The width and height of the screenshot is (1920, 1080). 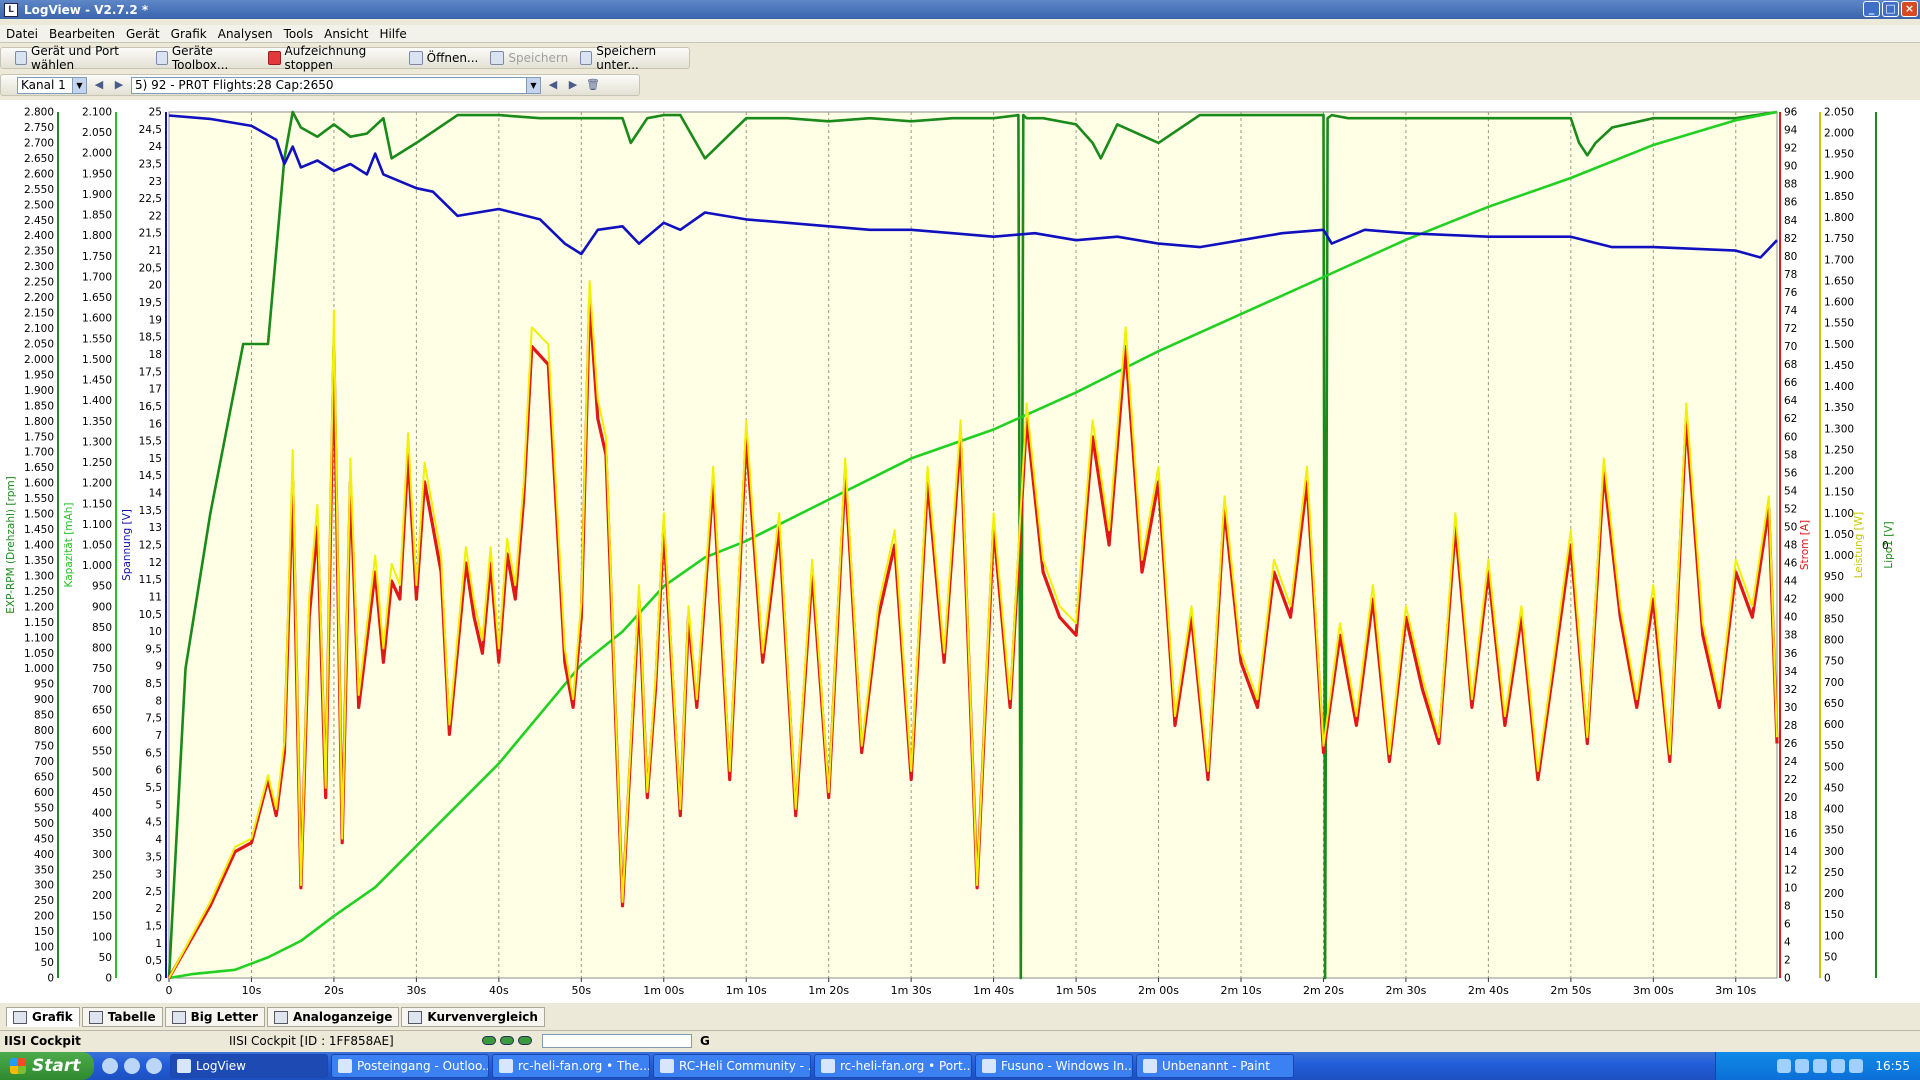 I want to click on tab-grafik: Grafik, so click(x=43, y=1017).